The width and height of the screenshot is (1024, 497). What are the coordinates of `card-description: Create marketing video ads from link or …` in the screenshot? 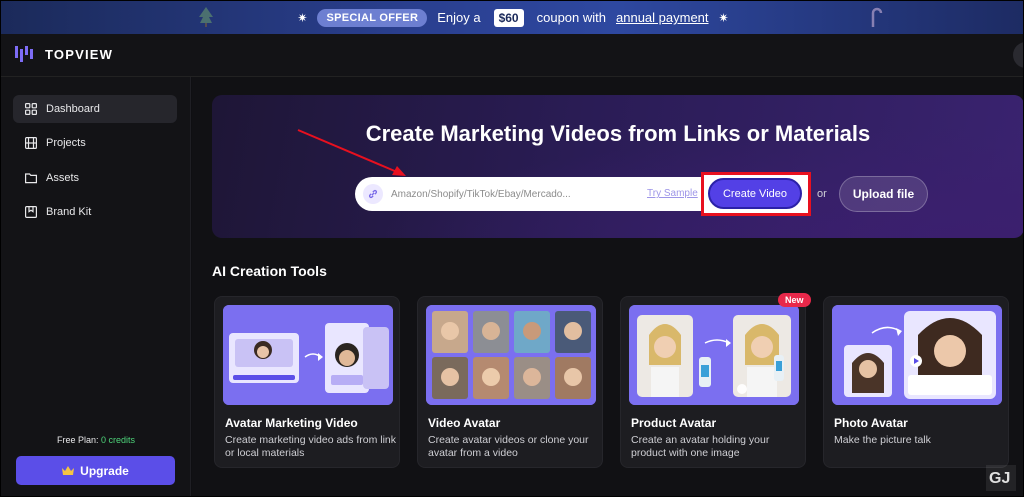 It's located at (310, 446).